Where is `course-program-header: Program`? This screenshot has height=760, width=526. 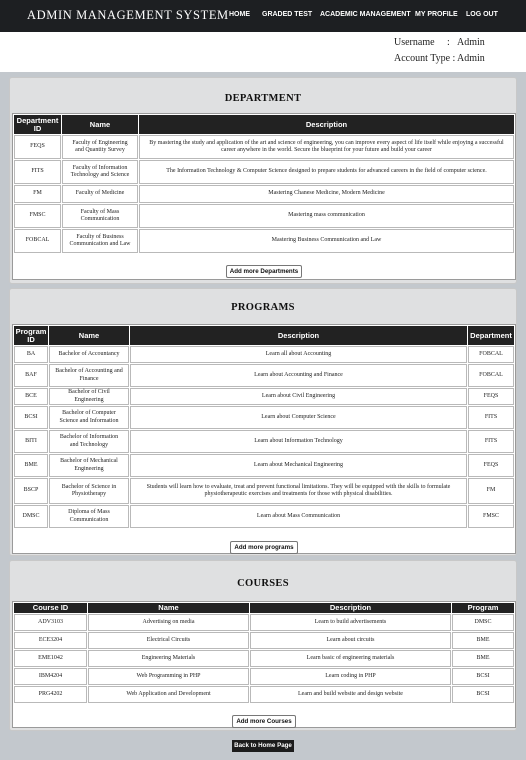 course-program-header: Program is located at coordinates (483, 608).